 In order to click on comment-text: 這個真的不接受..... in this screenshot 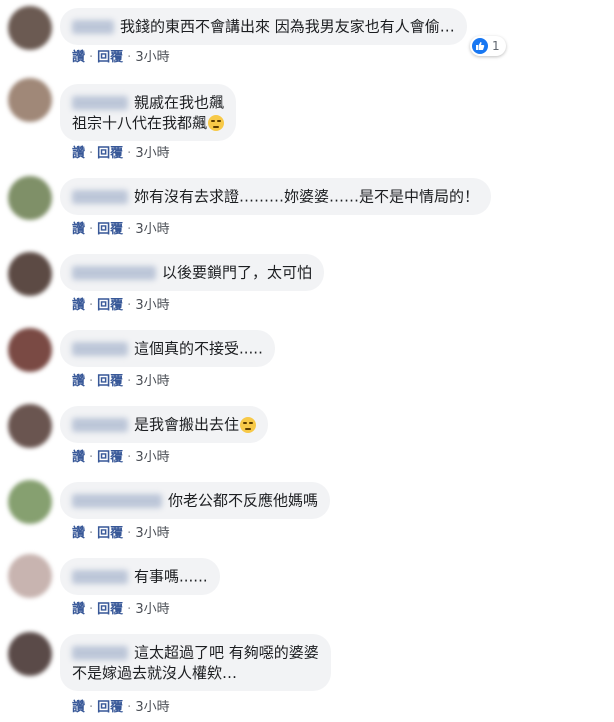, I will do `click(198, 348)`.